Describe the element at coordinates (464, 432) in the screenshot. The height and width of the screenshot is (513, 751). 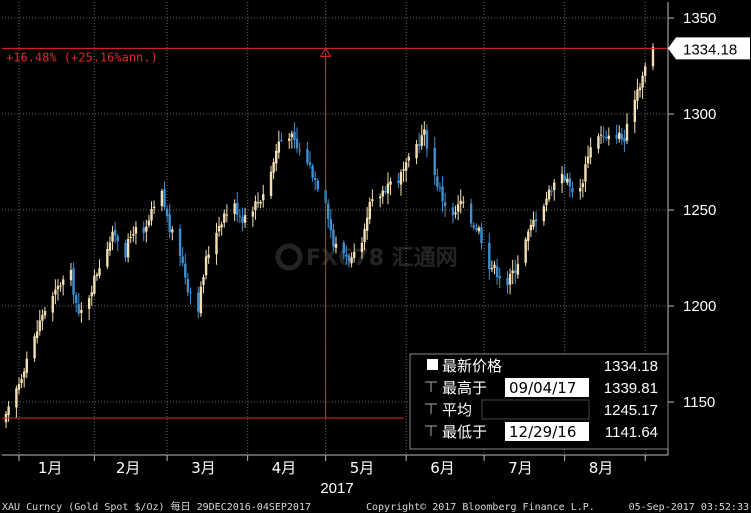
I see `legend-row-label: 最低于` at that location.